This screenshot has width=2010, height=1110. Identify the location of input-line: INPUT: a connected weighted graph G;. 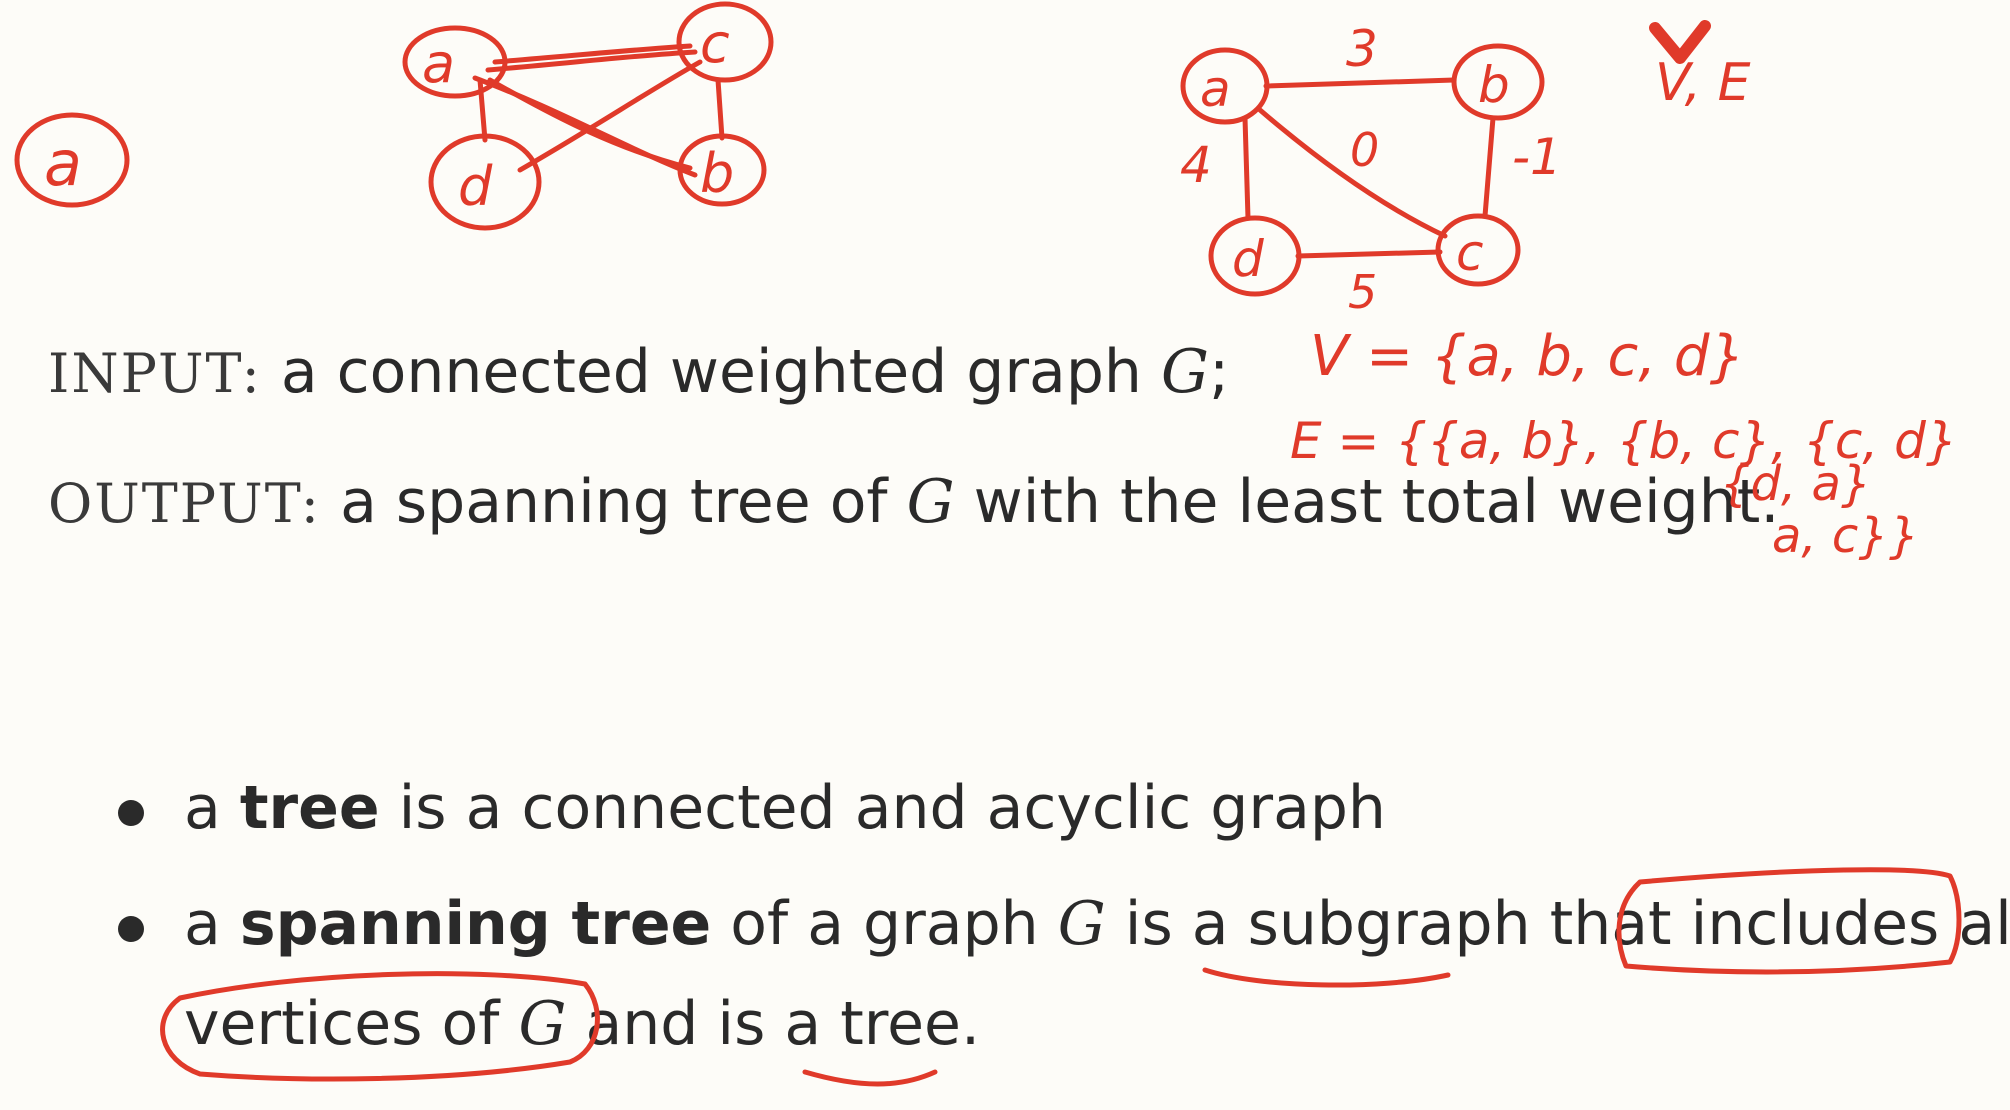
(638, 372).